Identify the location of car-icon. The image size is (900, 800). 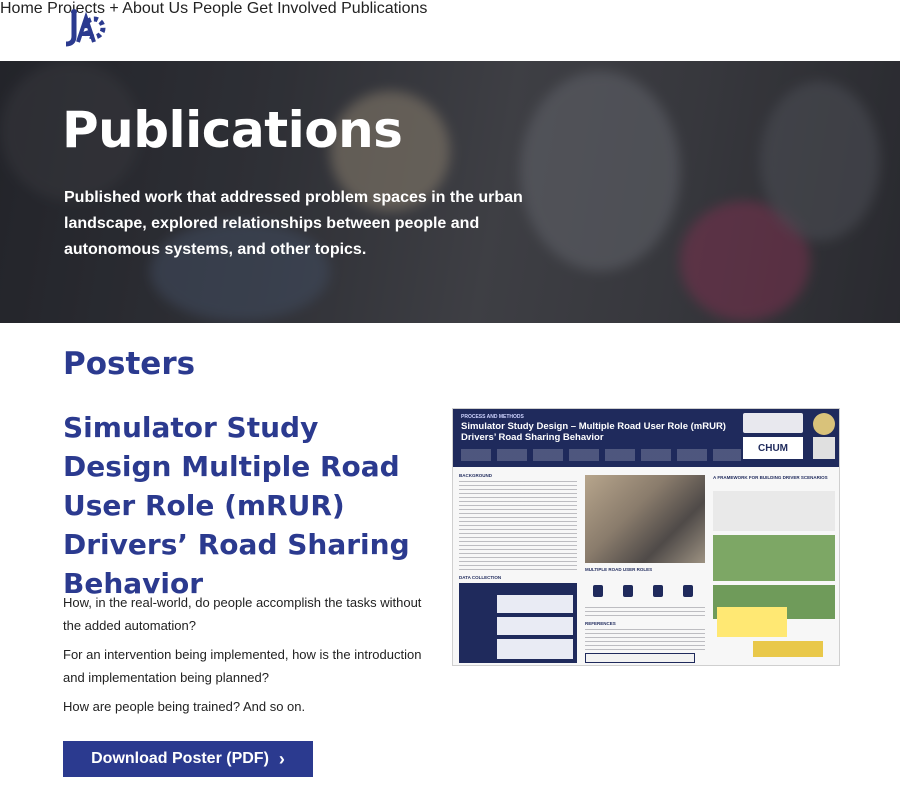
(658, 591).